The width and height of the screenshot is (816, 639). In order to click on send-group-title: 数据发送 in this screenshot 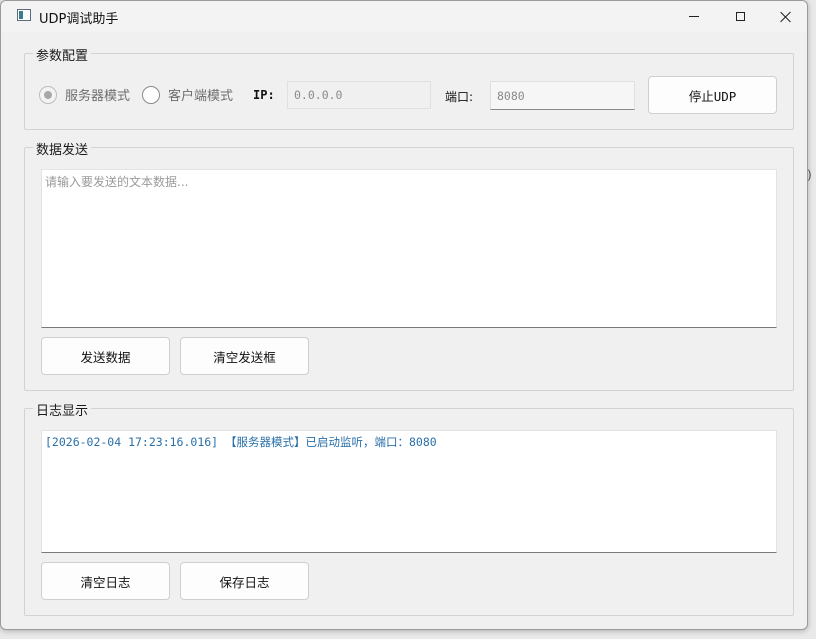, I will do `click(62, 148)`.